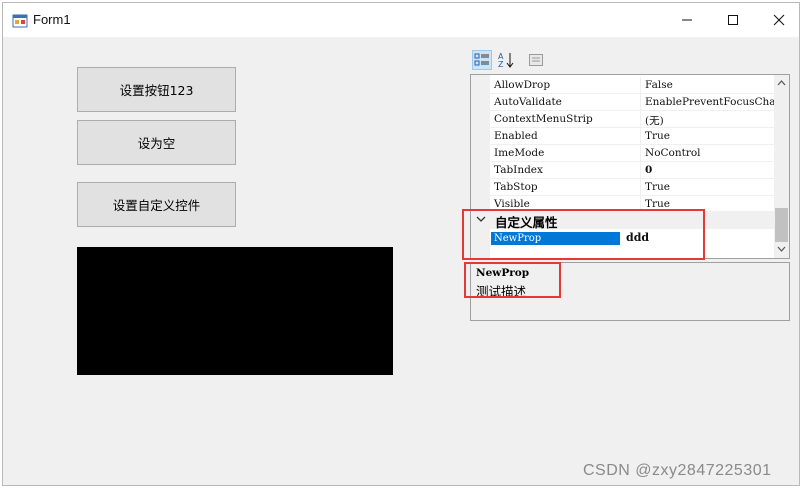 The image size is (804, 493). Describe the element at coordinates (156, 204) in the screenshot. I see `set-custom-control-button: 设置自定义控件` at that location.